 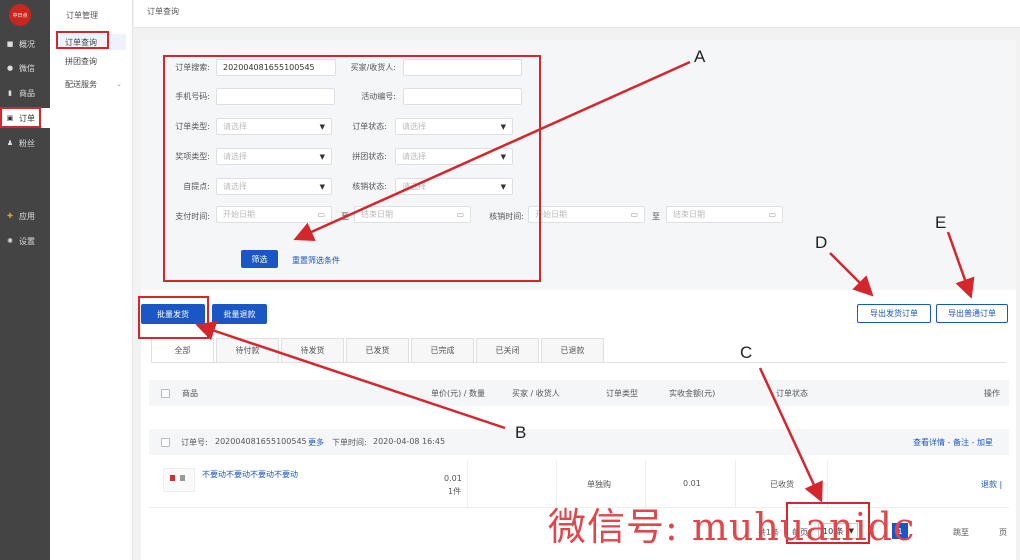 I want to click on arrow-b, so click(x=350, y=375).